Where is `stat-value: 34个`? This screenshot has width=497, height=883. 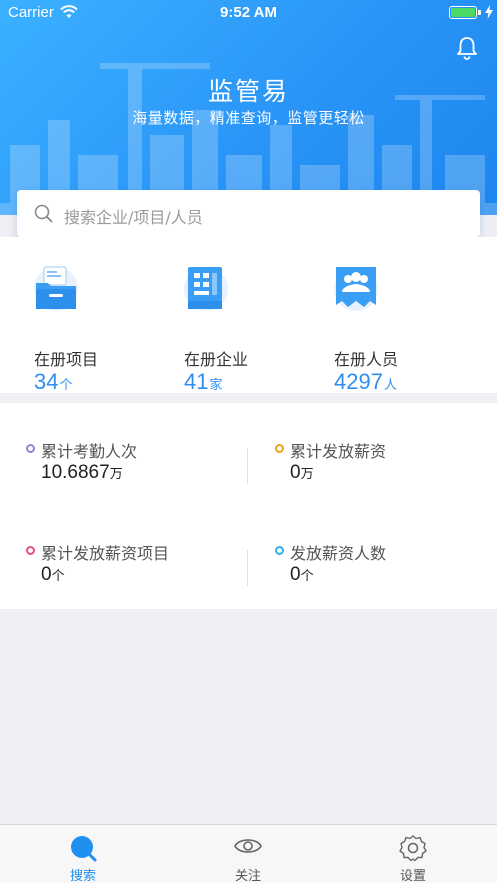
stat-value: 34个 is located at coordinates (53, 381).